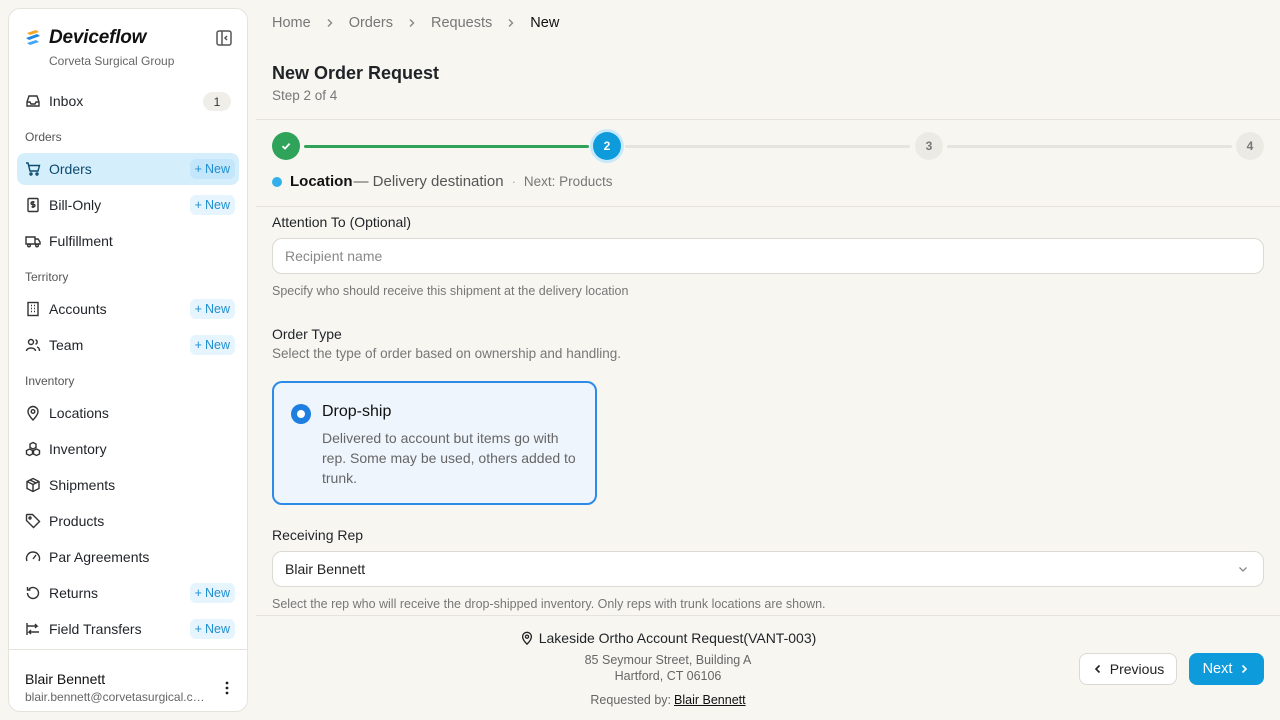 This screenshot has height=720, width=1280. I want to click on user-email: blair.bennett@corvetasurgical.com, so click(117, 697).